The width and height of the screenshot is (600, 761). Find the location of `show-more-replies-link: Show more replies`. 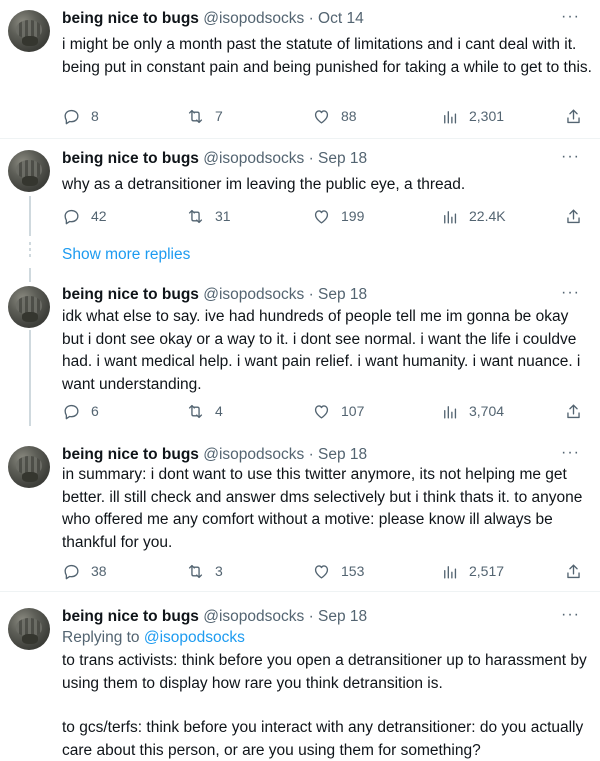

show-more-replies-link: Show more replies is located at coordinates (126, 255).